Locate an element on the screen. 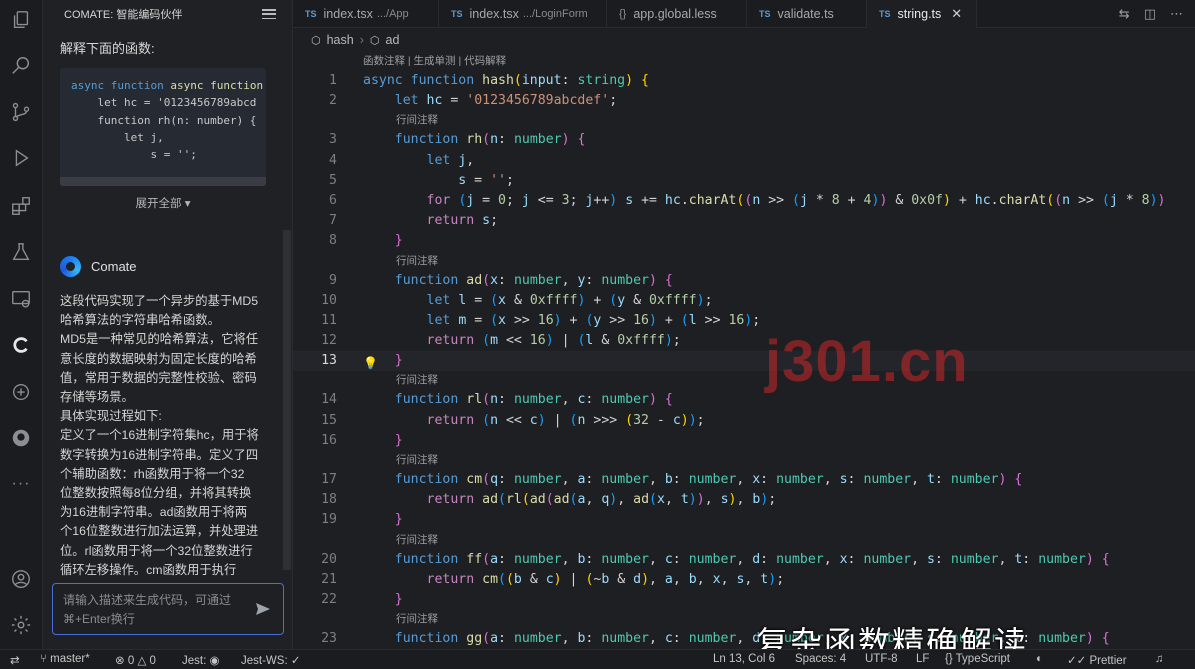  indentation: Spaces: 4 is located at coordinates (820, 659).